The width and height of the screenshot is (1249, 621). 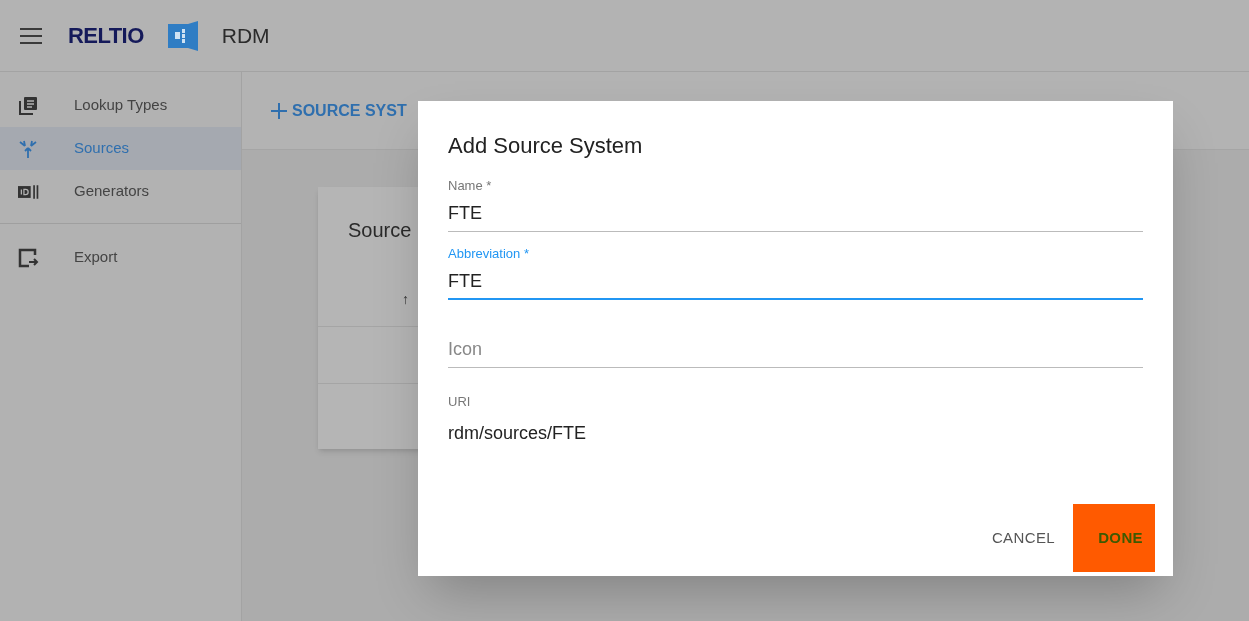 I want to click on add-source-system-button: SOURCE SYST, so click(x=338, y=110).